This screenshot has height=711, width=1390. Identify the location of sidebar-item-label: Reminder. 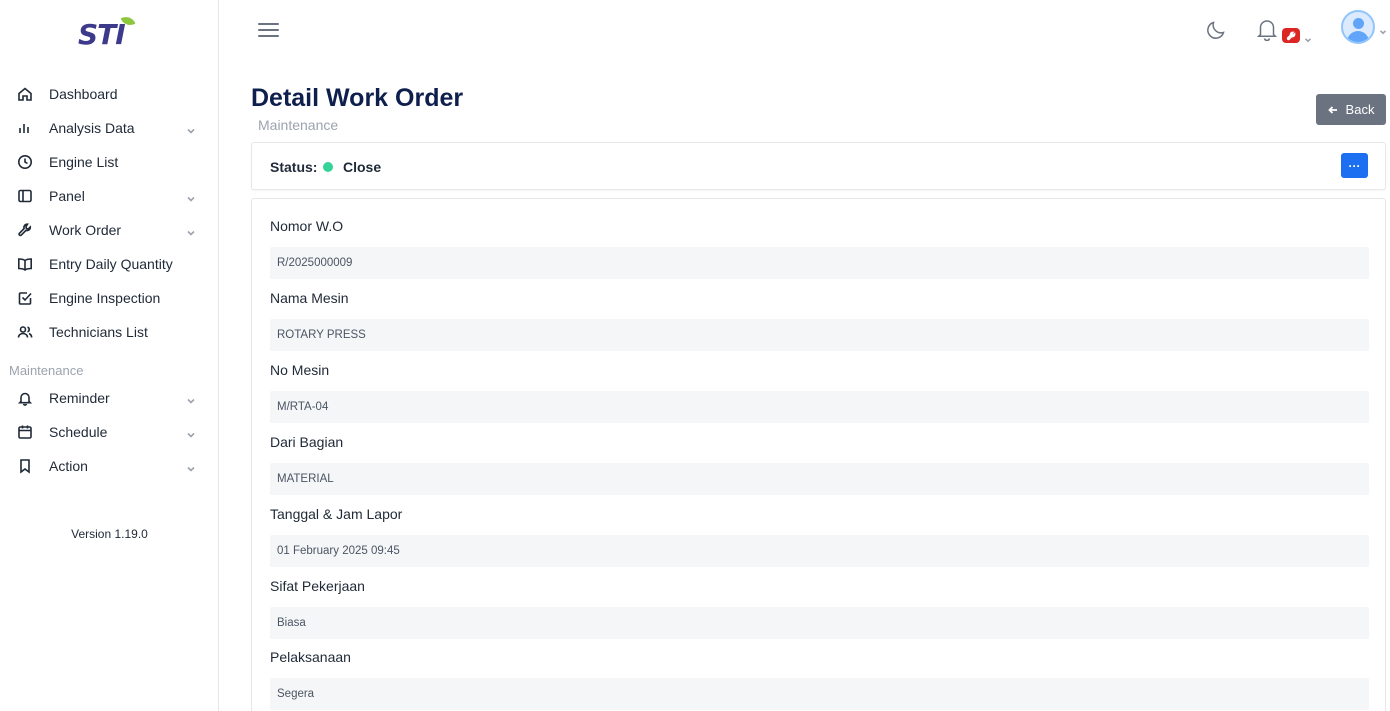
(79, 398).